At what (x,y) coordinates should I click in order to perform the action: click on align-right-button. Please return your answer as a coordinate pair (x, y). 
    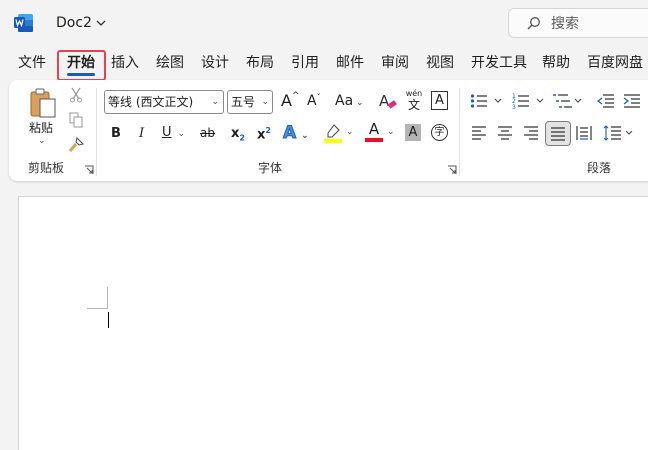
    Looking at the image, I should click on (531, 135).